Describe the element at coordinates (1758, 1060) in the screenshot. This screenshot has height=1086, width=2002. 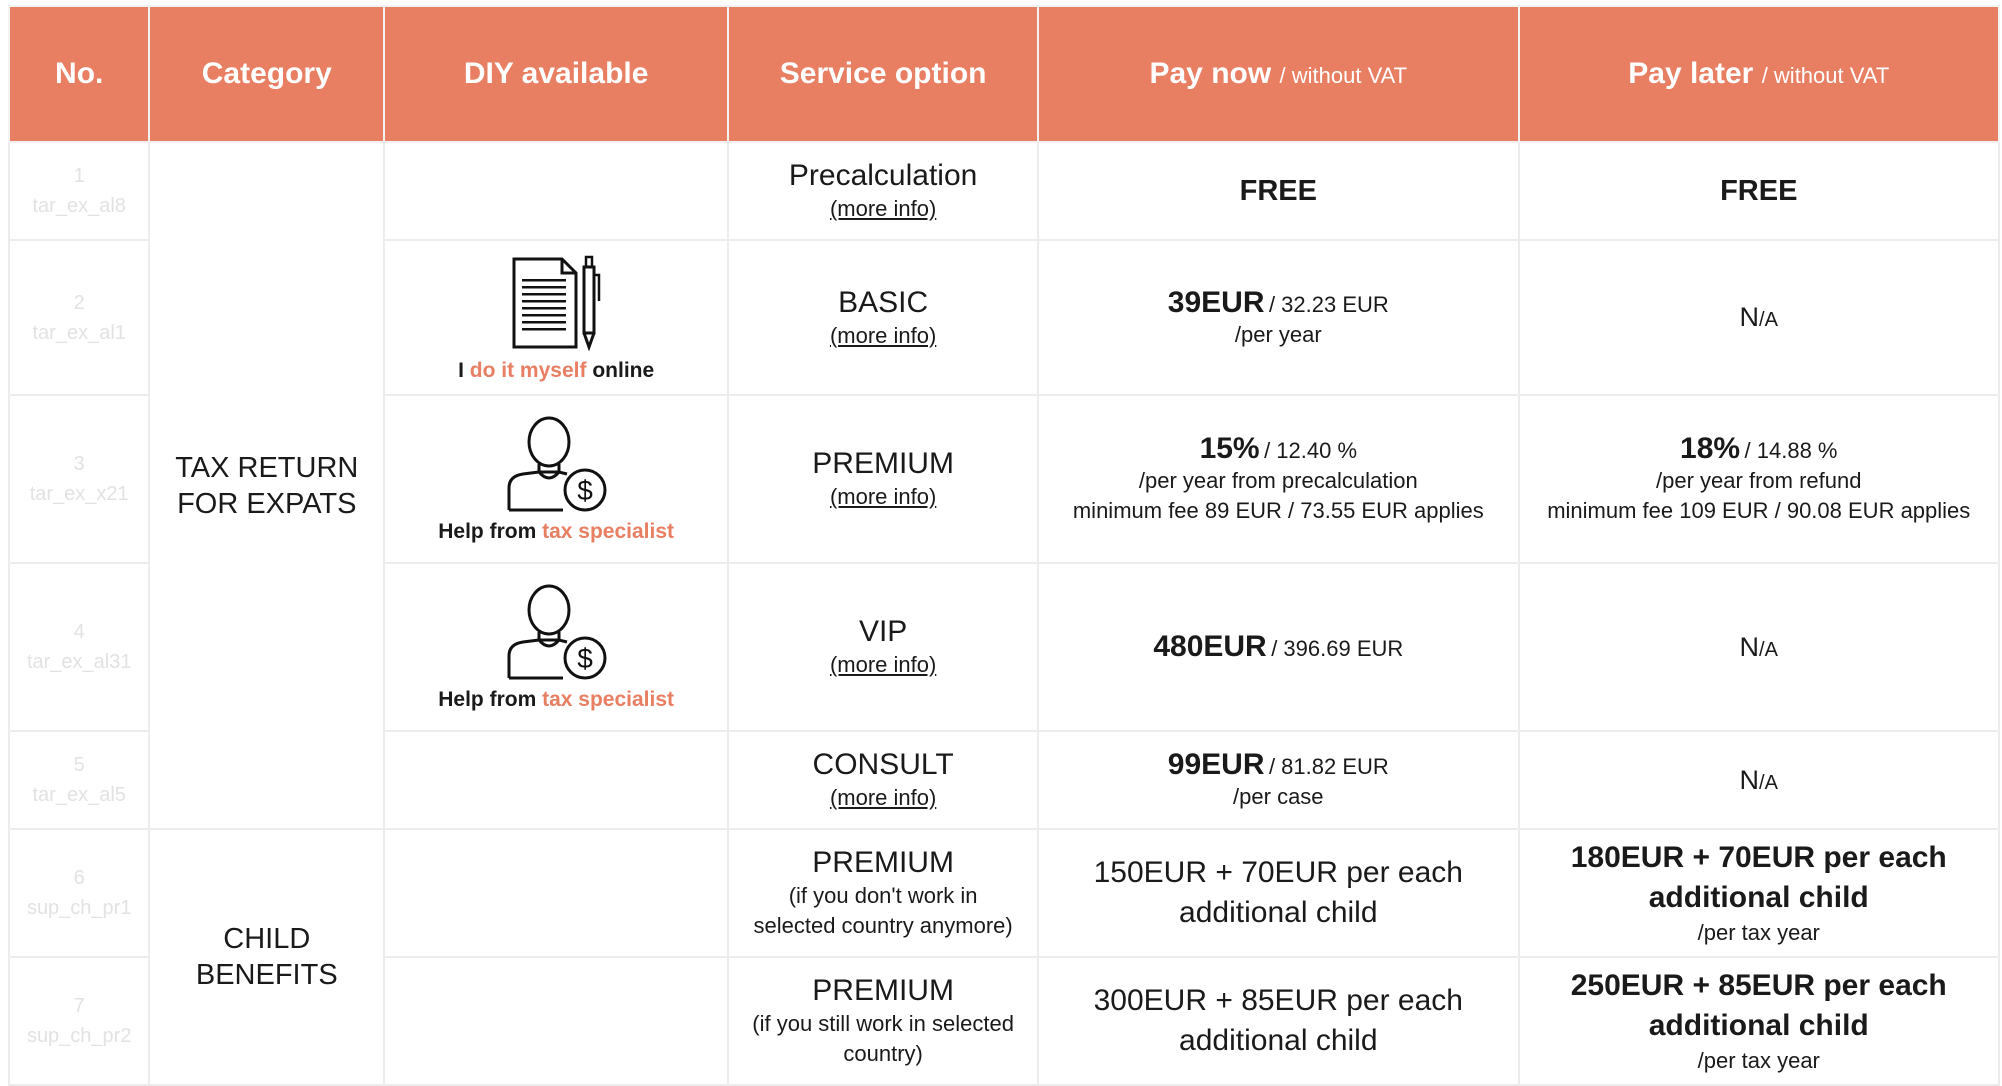
I see `price-period: /per tax year` at that location.